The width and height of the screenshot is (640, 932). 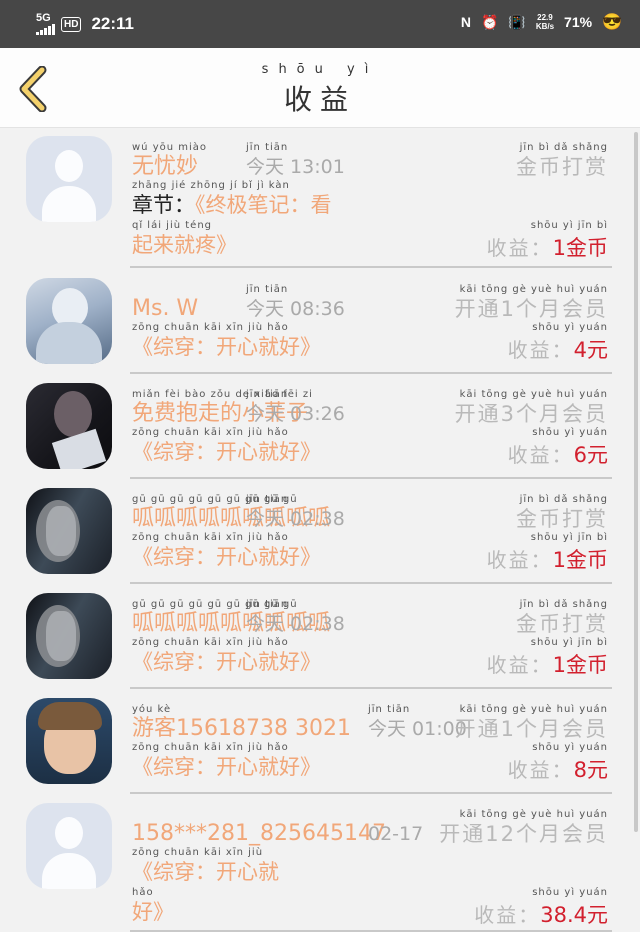 I want to click on earning-pinyin: shōu yì yuán, so click(x=570, y=327).